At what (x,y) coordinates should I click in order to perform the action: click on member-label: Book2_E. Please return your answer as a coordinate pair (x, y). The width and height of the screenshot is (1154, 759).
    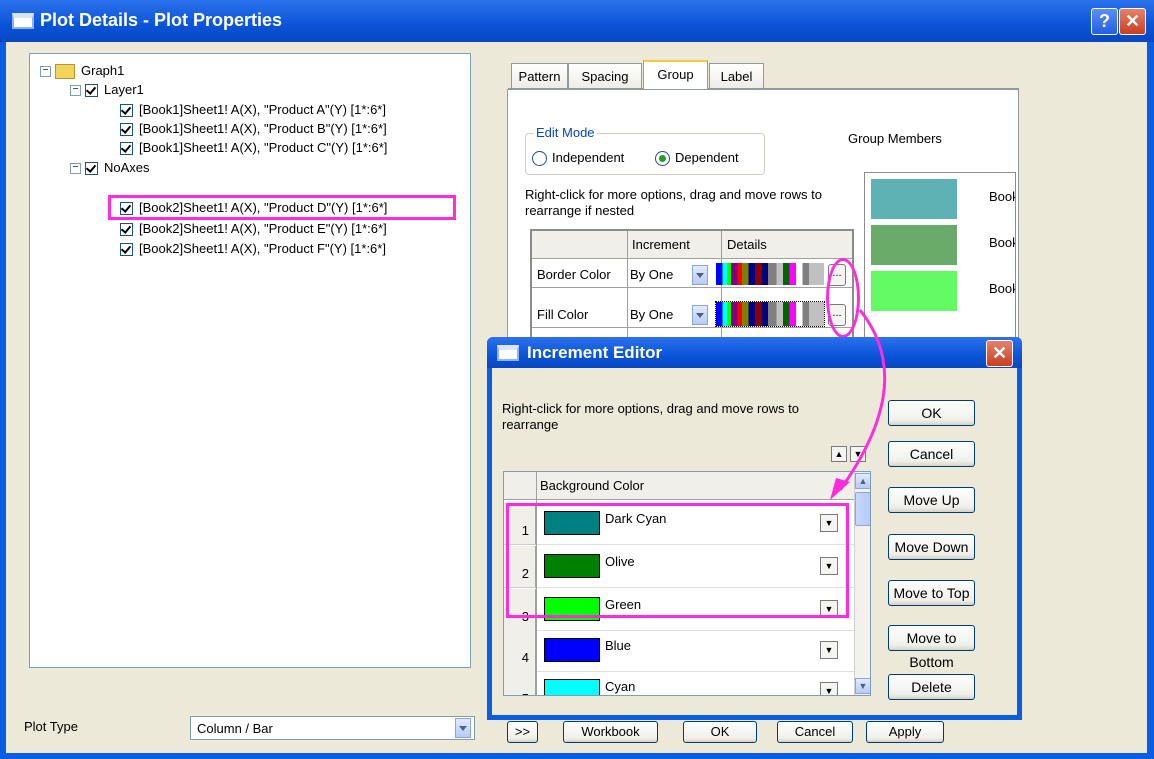
    Looking at the image, I should click on (1002, 196).